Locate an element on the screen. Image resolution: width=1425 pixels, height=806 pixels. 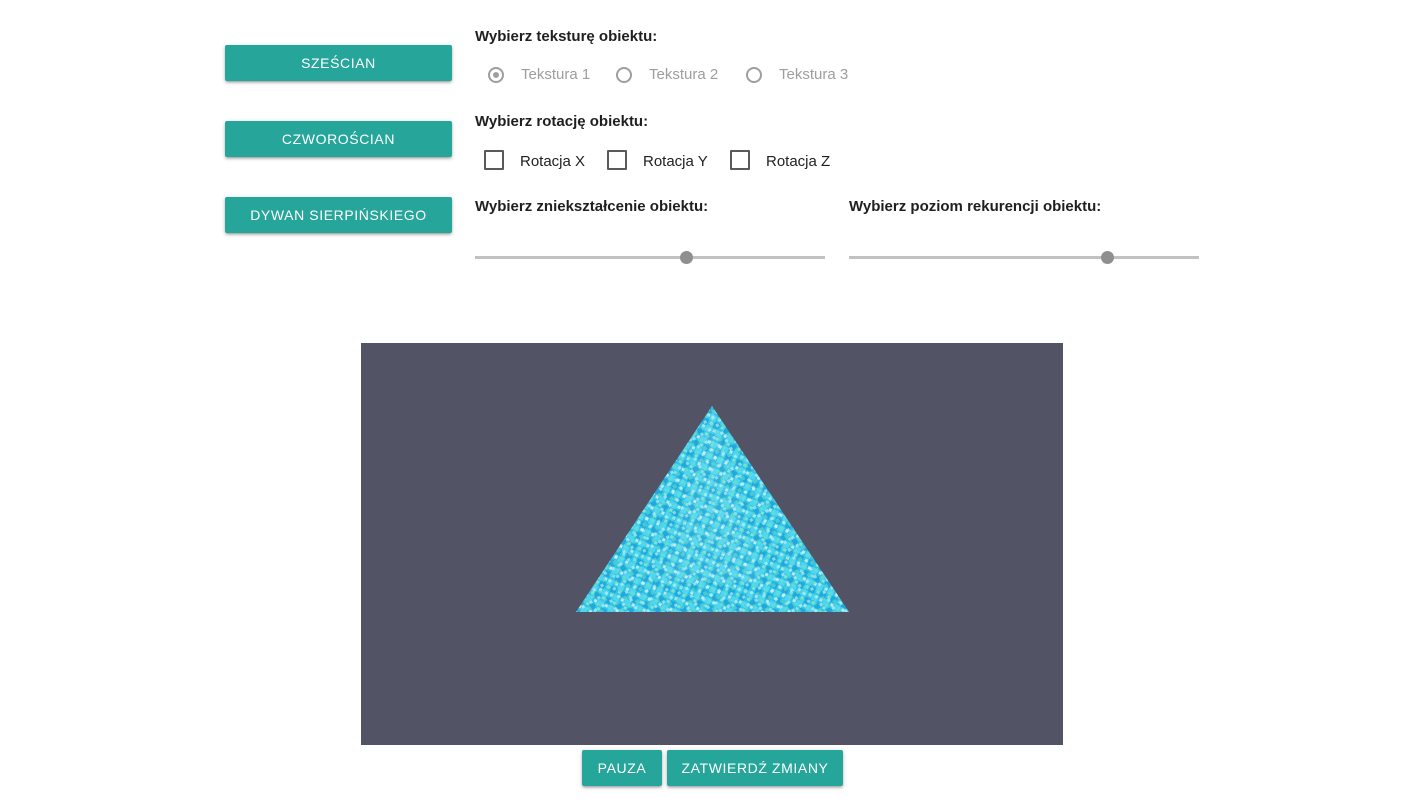
apply-changes-button: ZATWIERDŹ ZMIANY is located at coordinates (755, 768).